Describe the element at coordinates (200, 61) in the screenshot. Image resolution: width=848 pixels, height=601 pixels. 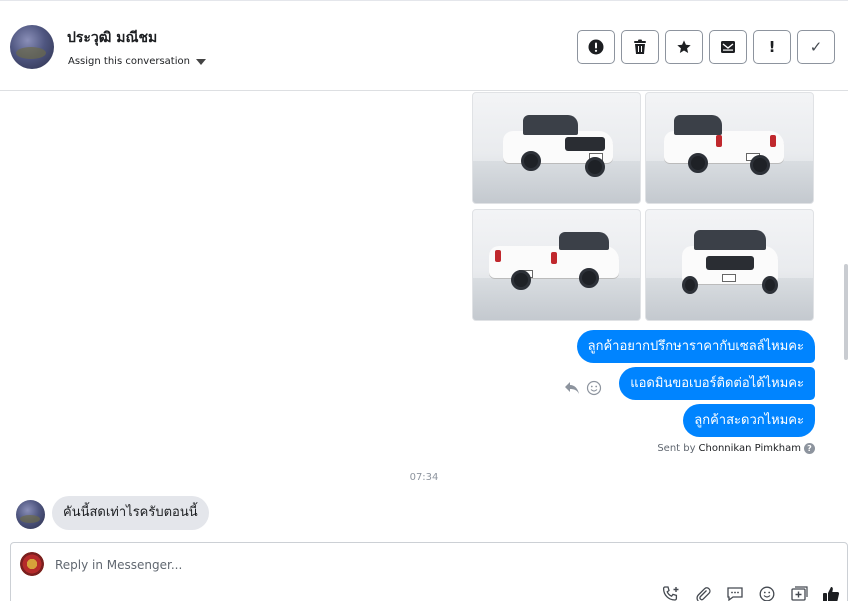
I see `caret-down-icon` at that location.